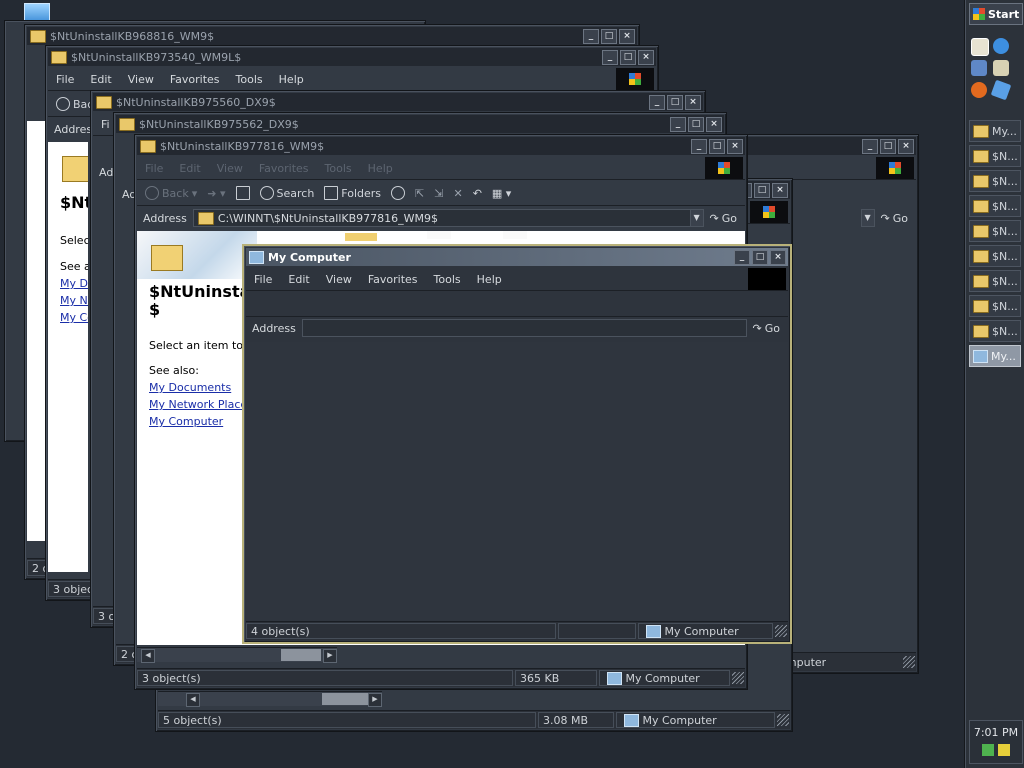 The height and width of the screenshot is (768, 1024). I want to click on history-button, so click(398, 193).